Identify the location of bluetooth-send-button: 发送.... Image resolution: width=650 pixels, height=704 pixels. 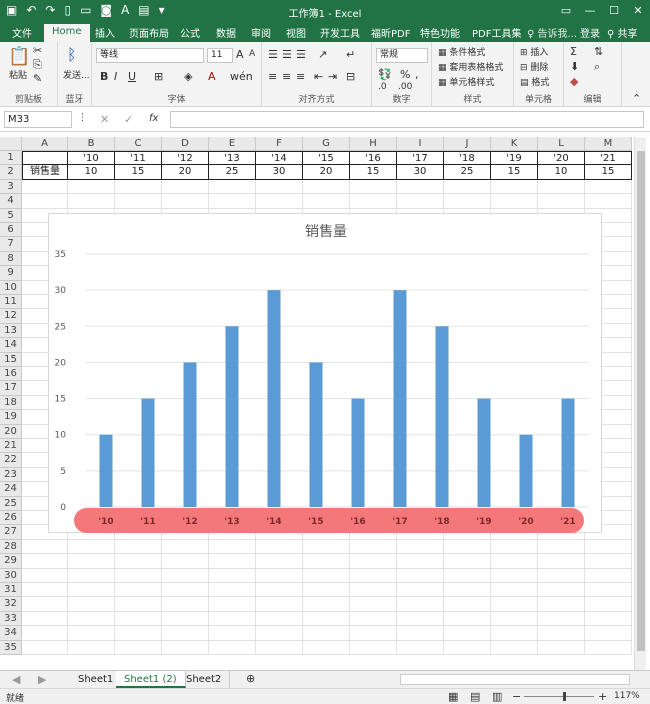
(76, 74).